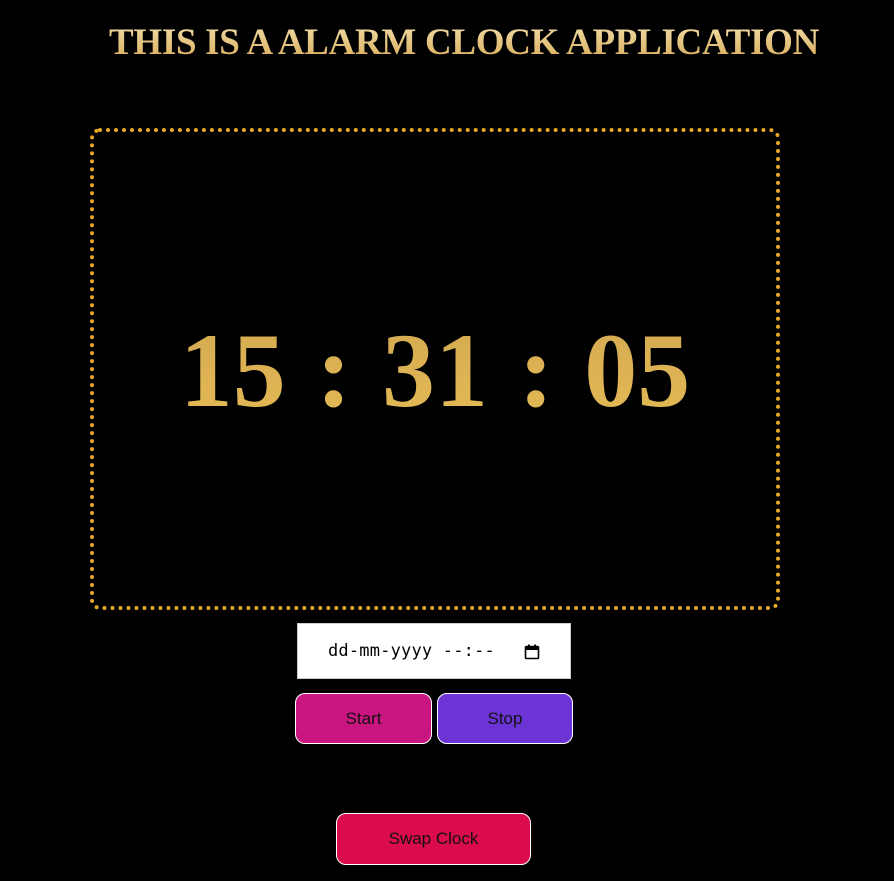  Describe the element at coordinates (411, 651) in the screenshot. I see `alarm-datetime-placeholder: dd-mm-yyyy --:--` at that location.